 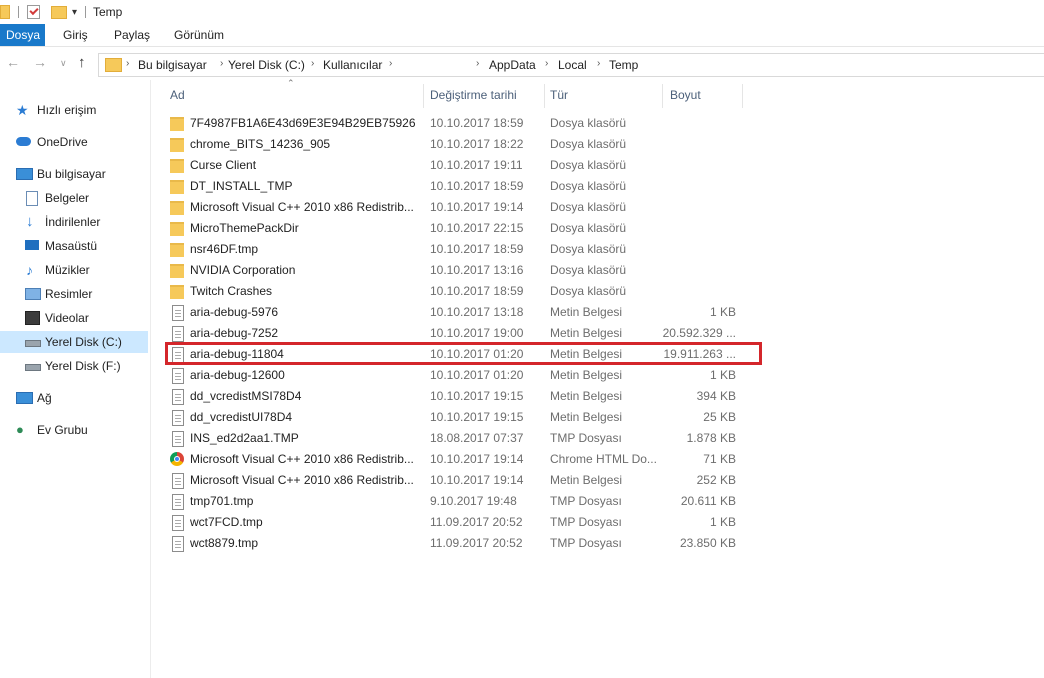 I want to click on nav-item-pictures: Resimler, so click(x=74, y=294).